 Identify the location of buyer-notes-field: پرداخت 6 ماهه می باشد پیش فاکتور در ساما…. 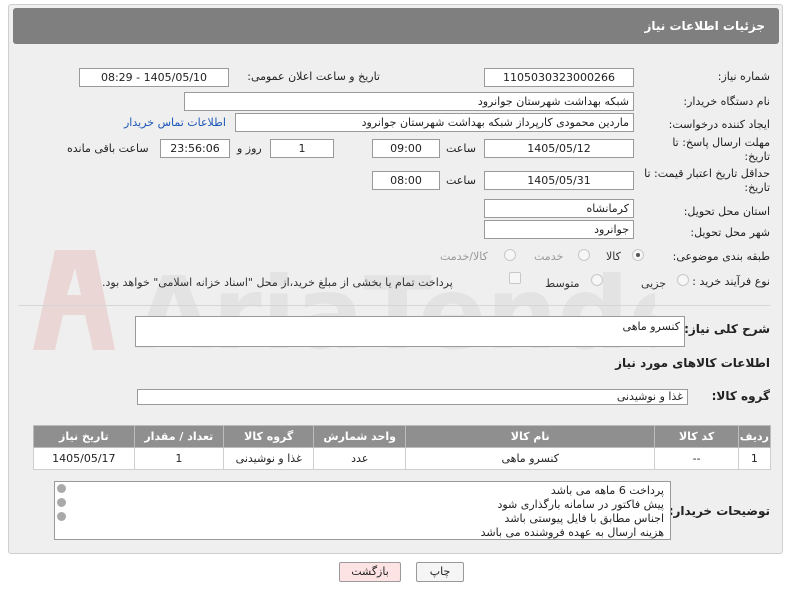
(362, 510).